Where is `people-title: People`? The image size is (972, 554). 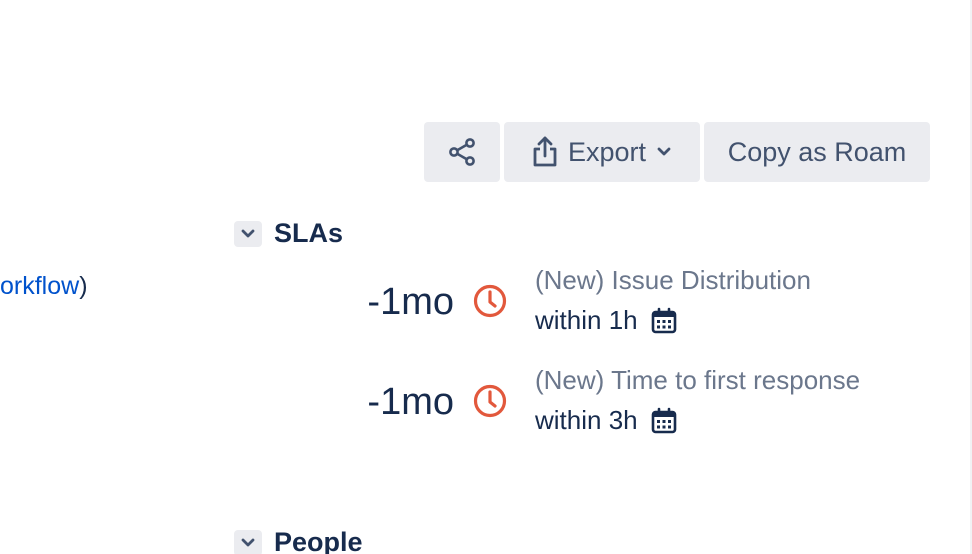 people-title: People is located at coordinates (318, 540).